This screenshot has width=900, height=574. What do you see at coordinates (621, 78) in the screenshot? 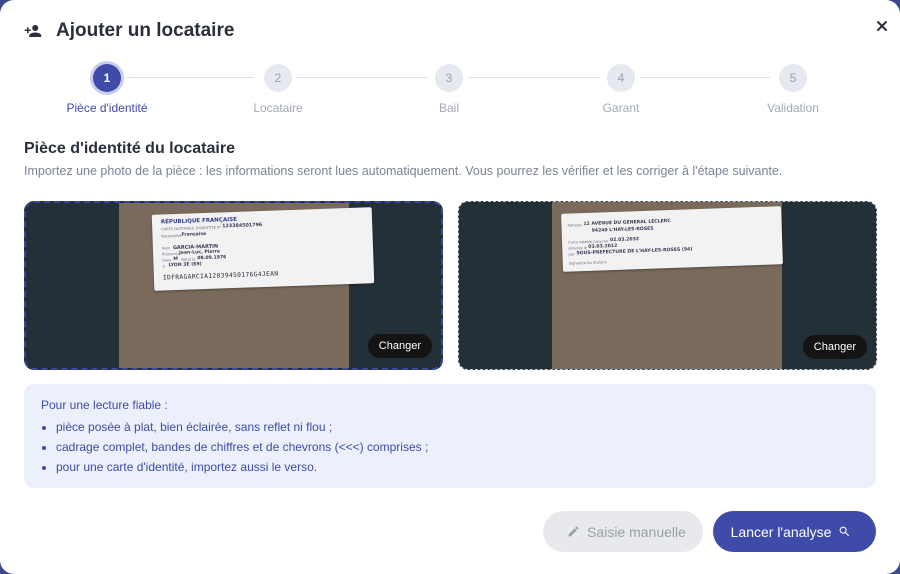
I see `step-number: 4` at bounding box center [621, 78].